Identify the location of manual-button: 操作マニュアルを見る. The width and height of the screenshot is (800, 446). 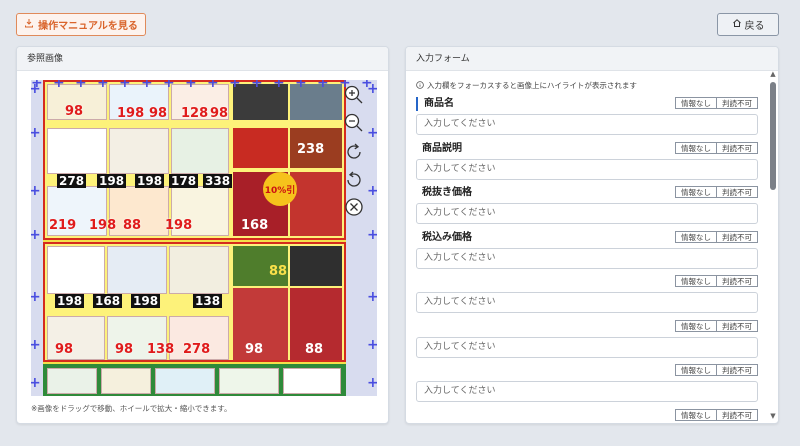
(81, 24).